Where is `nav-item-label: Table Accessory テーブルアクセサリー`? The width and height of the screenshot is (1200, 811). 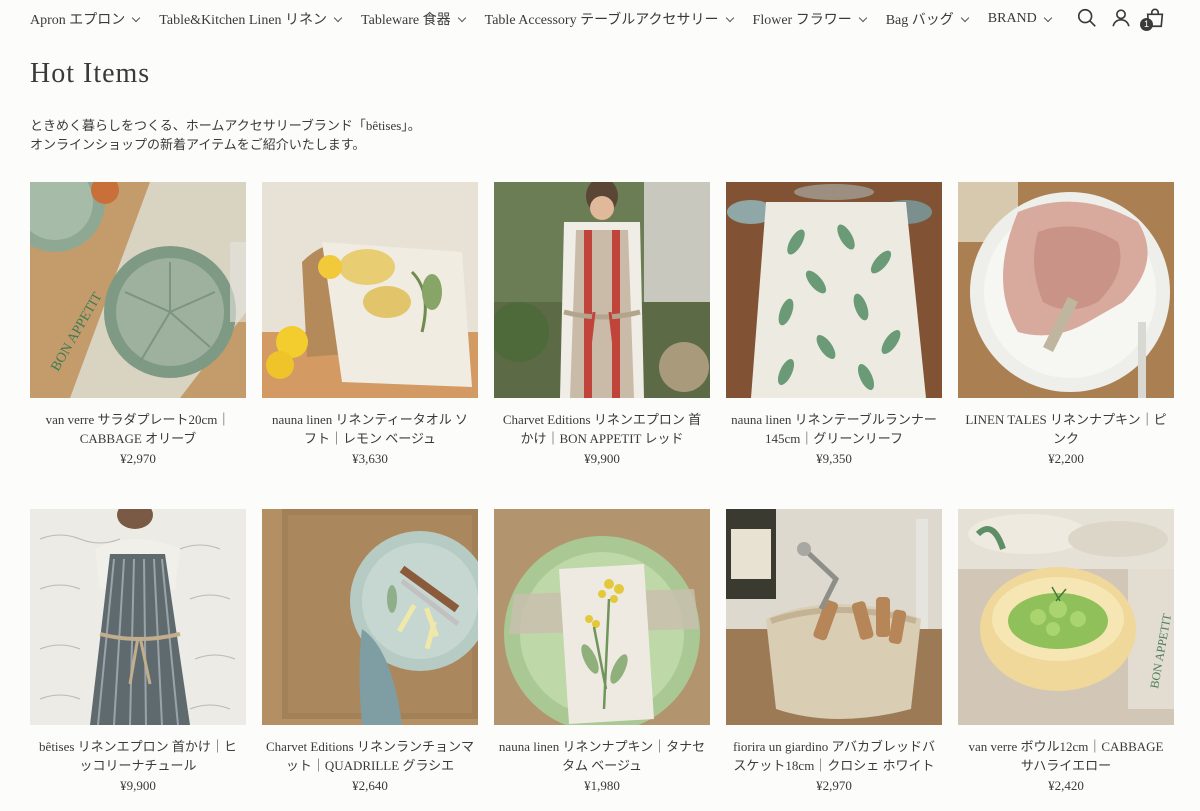 nav-item-label: Table Accessory テーブルアクセサリー is located at coordinates (601, 20).